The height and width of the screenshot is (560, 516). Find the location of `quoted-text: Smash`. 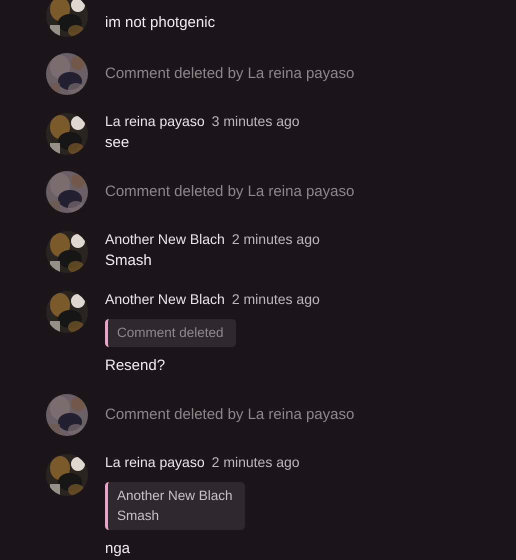

quoted-text: Smash is located at coordinates (138, 516).